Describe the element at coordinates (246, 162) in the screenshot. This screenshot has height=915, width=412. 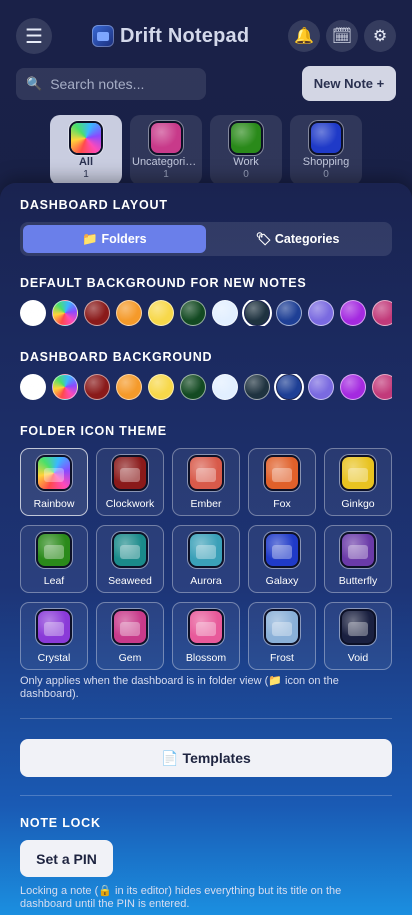
I see `category-name: Work` at that location.